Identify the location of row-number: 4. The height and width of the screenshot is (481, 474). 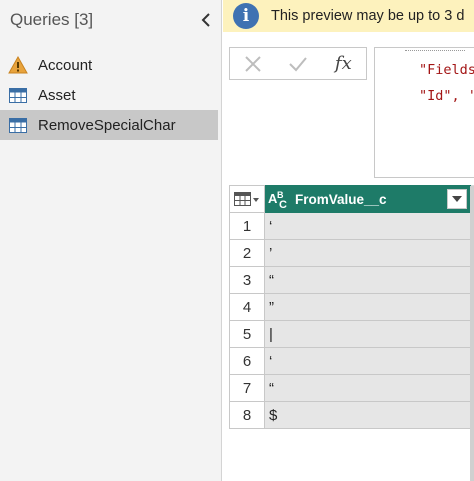
(247, 307).